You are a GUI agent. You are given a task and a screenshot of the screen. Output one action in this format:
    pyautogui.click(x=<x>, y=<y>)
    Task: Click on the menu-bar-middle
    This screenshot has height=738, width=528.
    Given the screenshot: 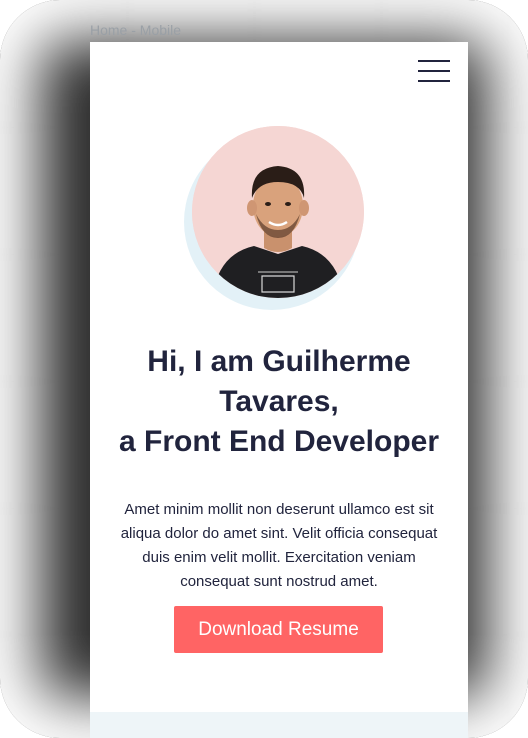 What is the action you would take?
    pyautogui.click(x=434, y=71)
    